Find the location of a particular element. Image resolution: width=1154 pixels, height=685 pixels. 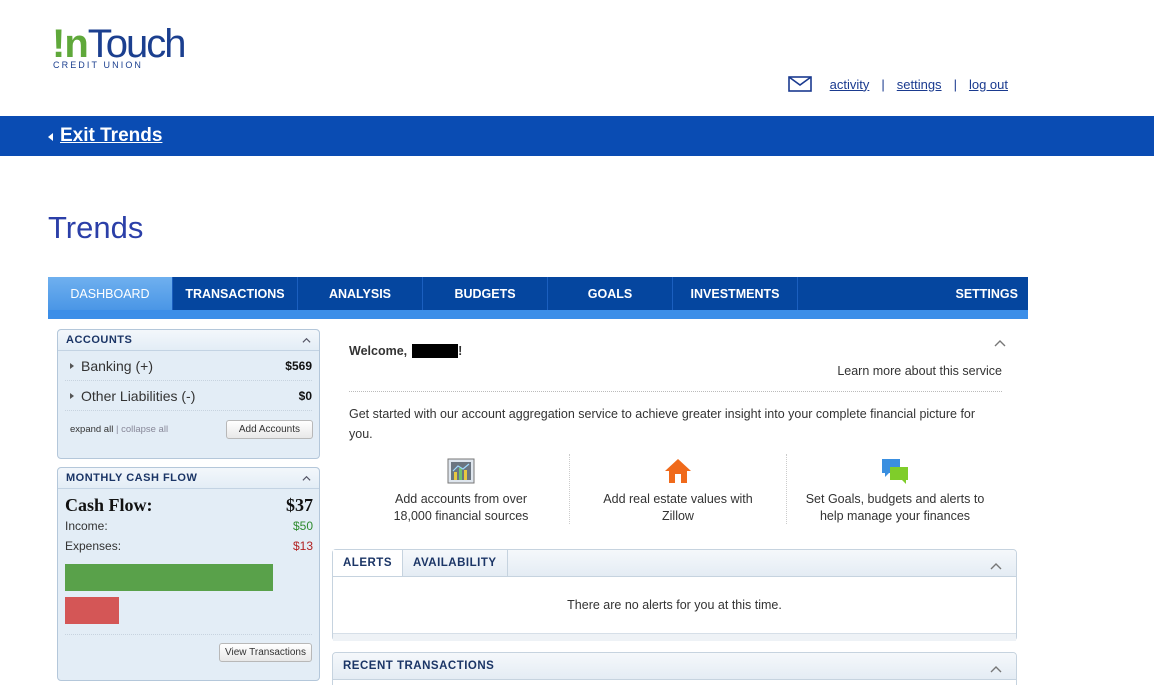

feature-text: 18,000 financial sources is located at coordinates (461, 516).